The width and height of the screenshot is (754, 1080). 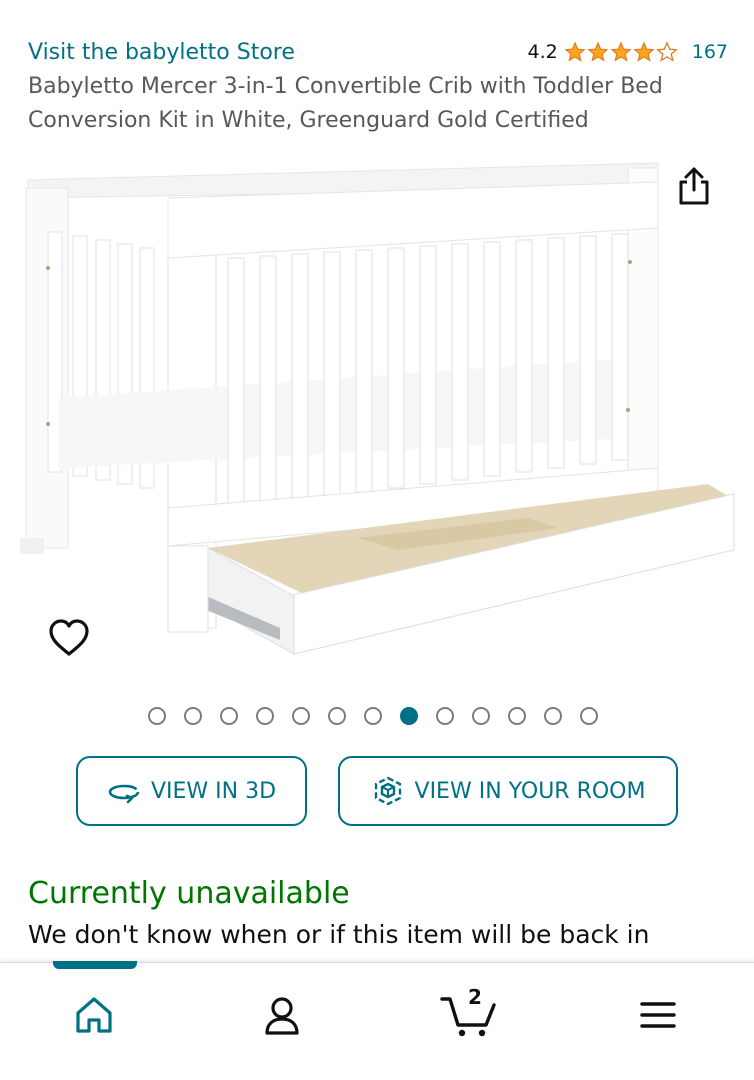 I want to click on home-icon, so click(x=94, y=1015).